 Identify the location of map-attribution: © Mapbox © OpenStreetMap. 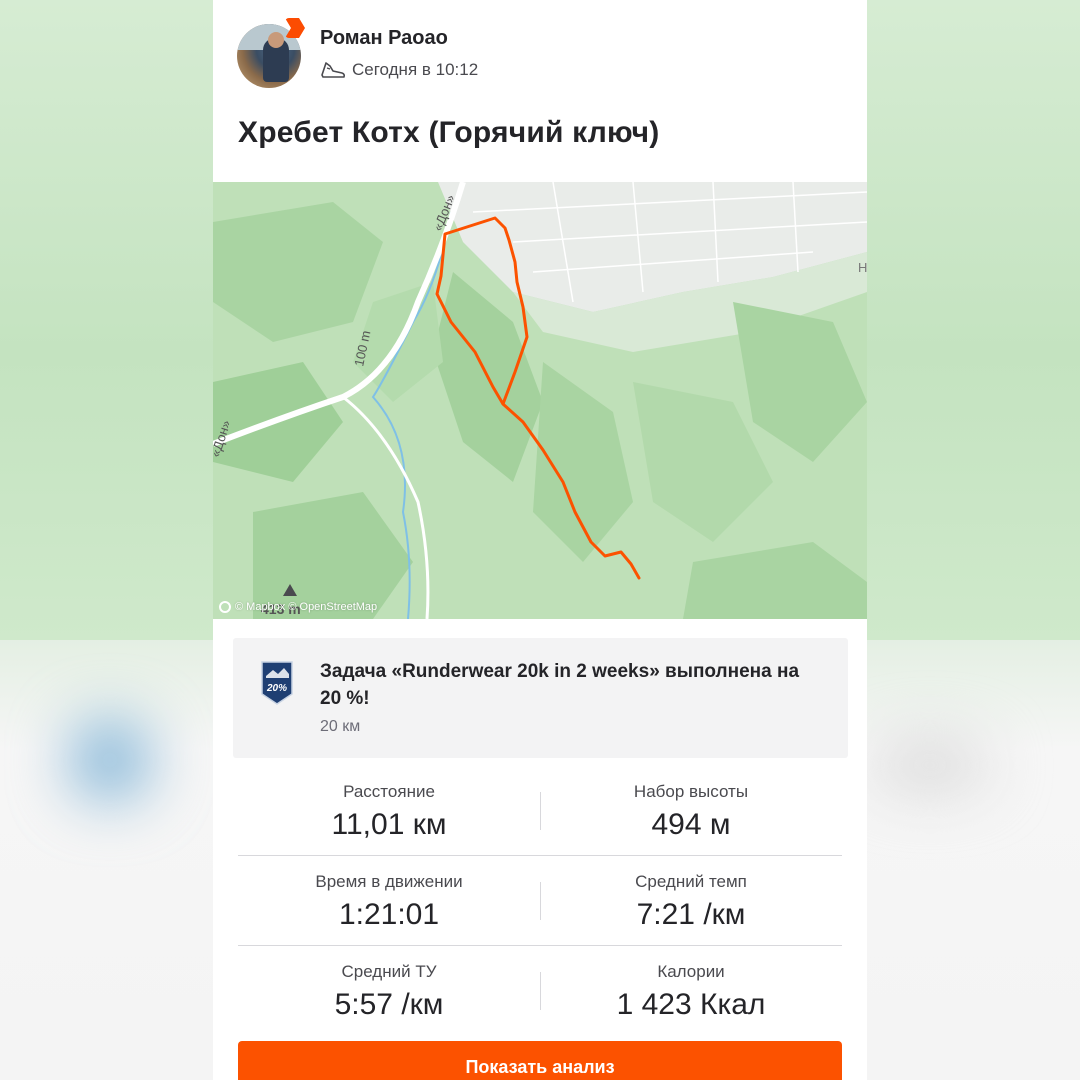
(298, 607).